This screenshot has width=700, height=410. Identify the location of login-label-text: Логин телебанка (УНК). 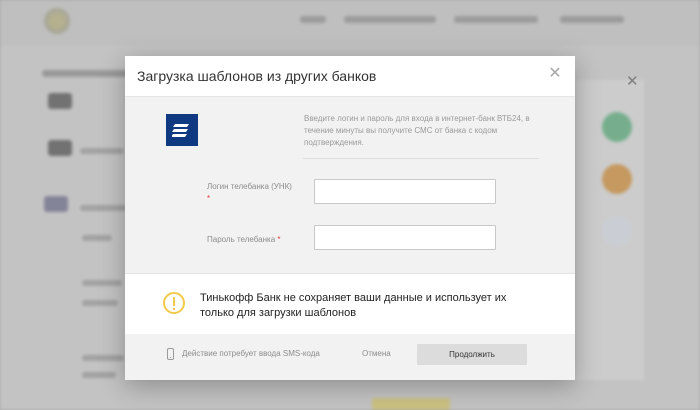
(249, 186).